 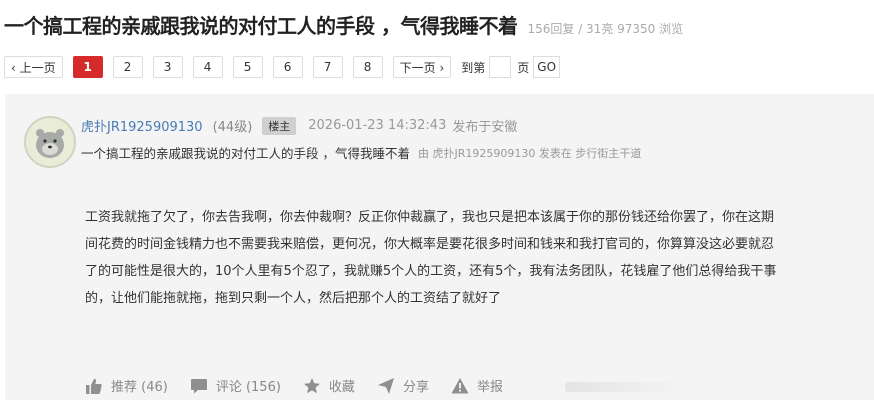 What do you see at coordinates (547, 67) in the screenshot?
I see `go-button: GO` at bounding box center [547, 67].